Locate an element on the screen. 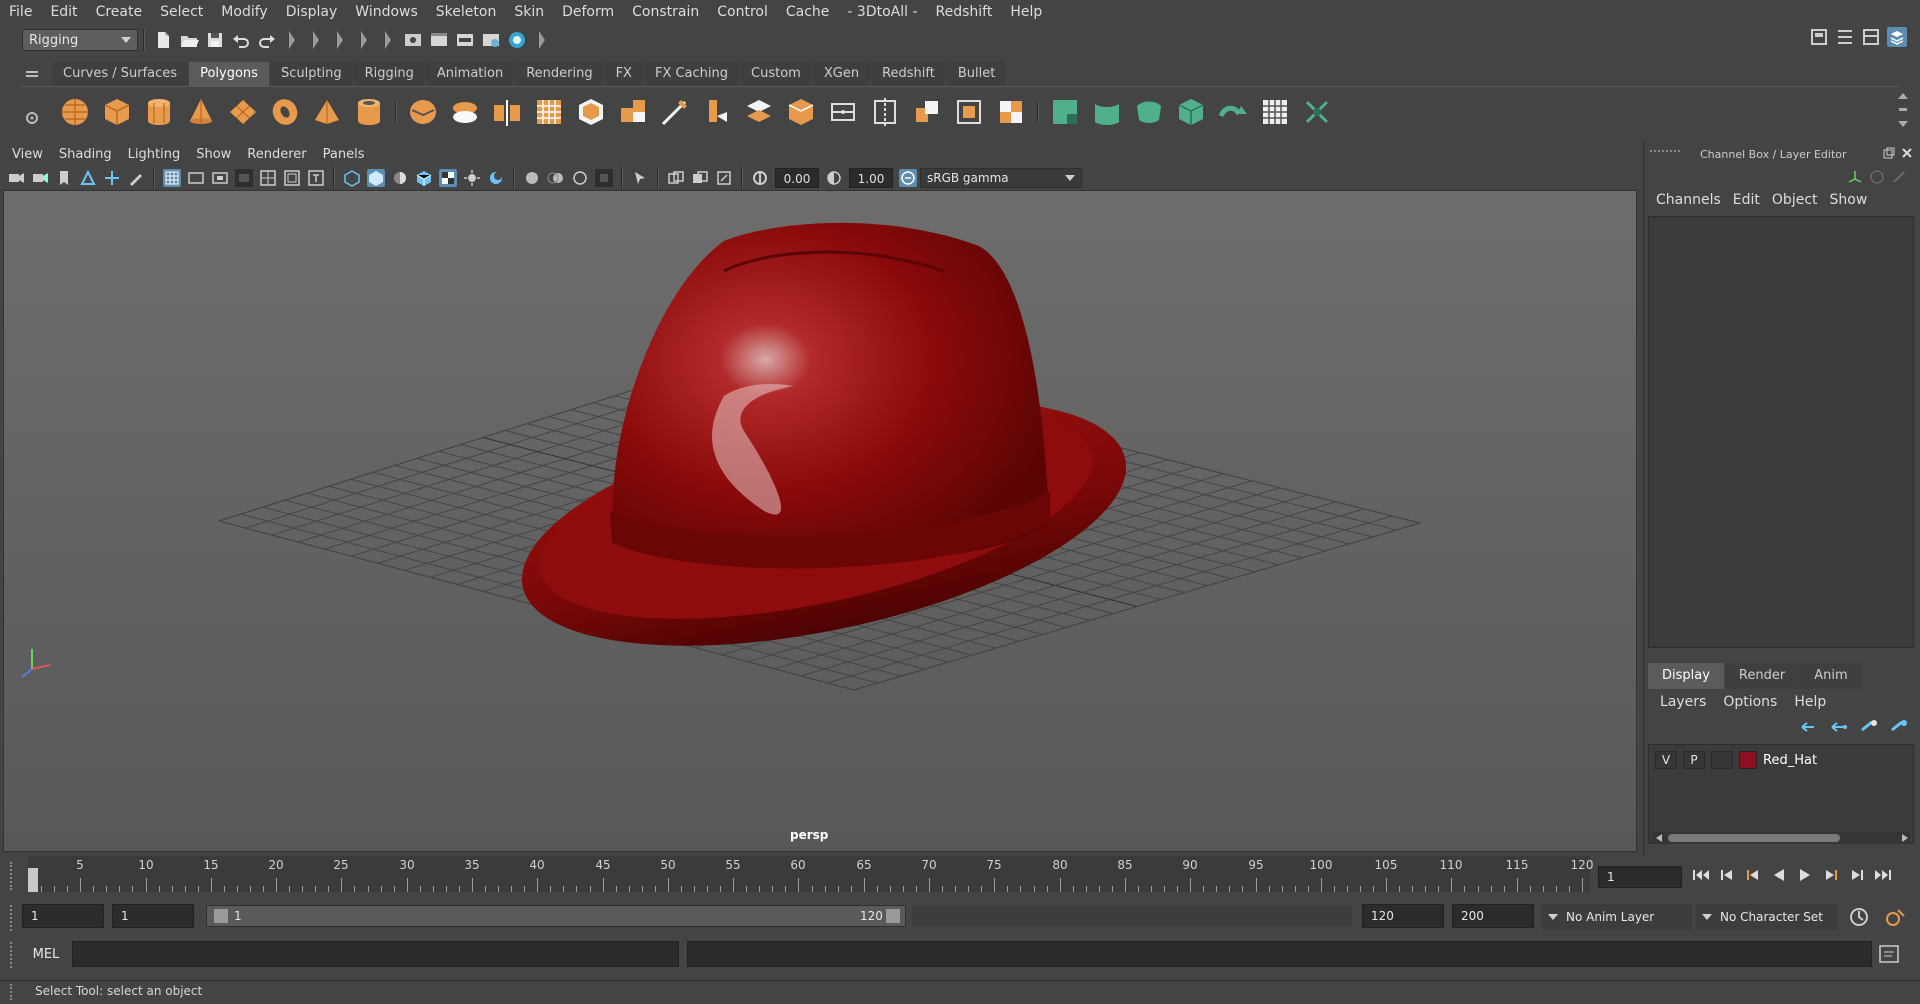  range-slider is located at coordinates (556, 916).